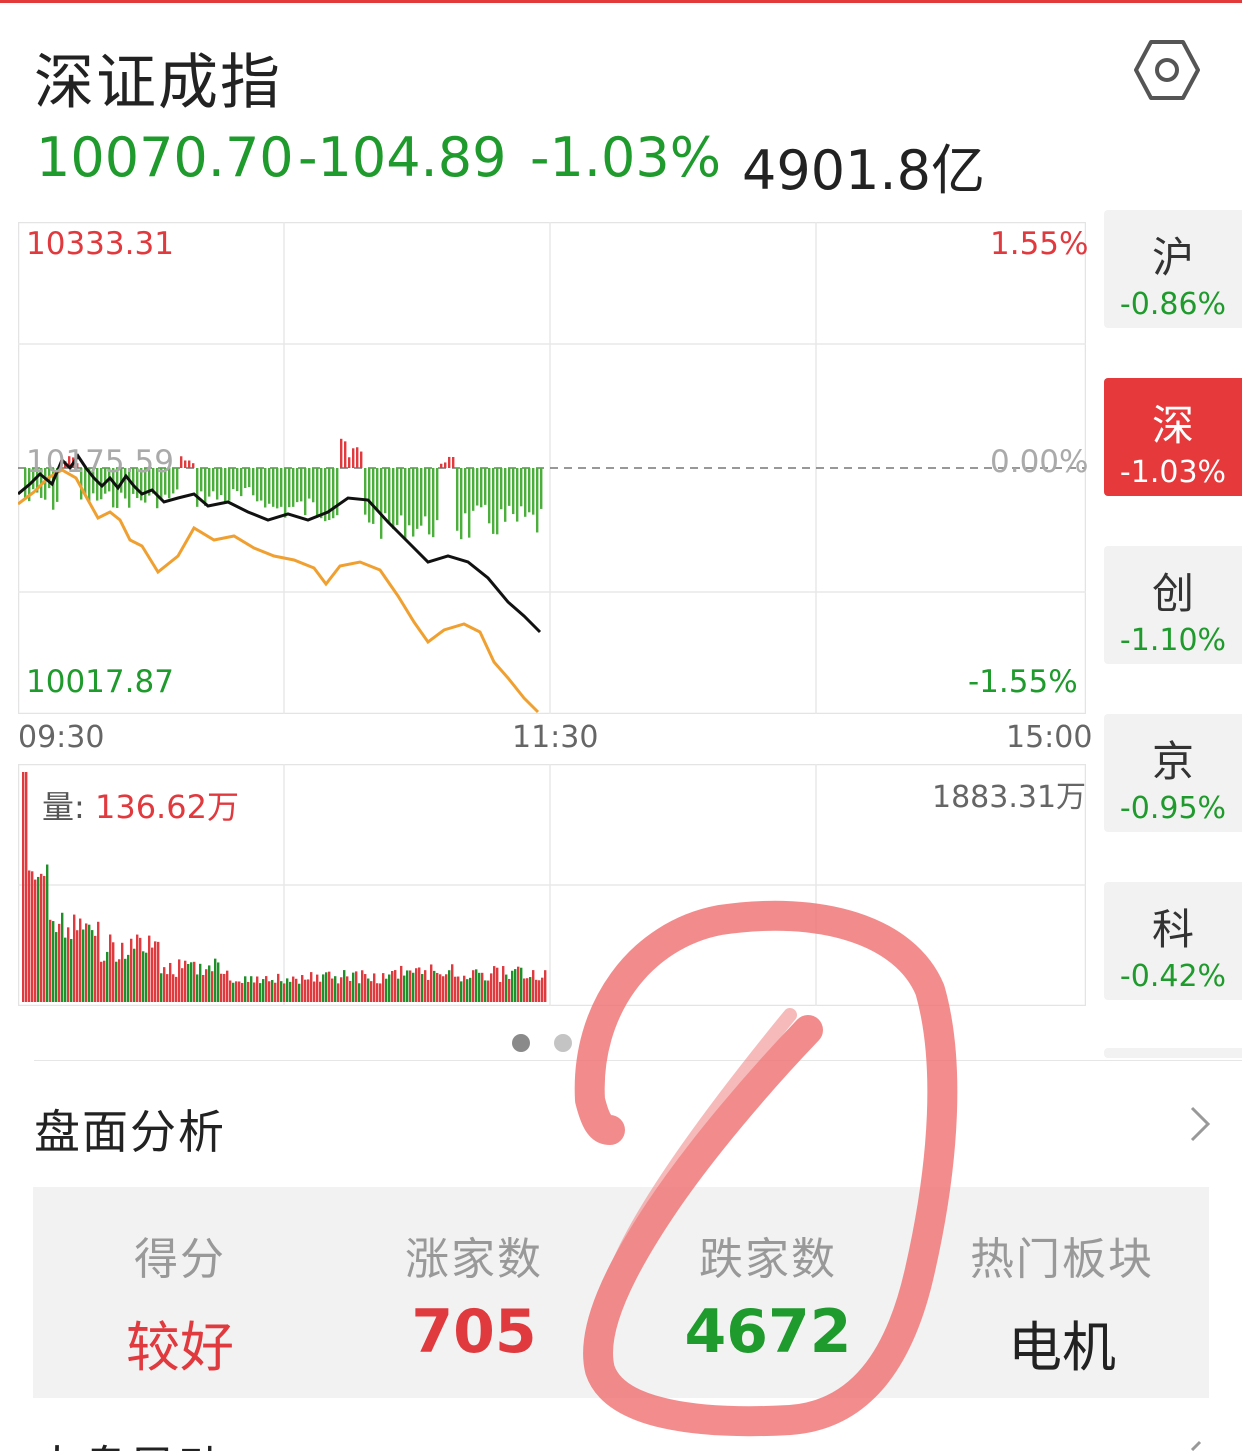 The width and height of the screenshot is (1242, 1451). I want to click on stat-advancers: 涨家数 705, so click(474, 1277).